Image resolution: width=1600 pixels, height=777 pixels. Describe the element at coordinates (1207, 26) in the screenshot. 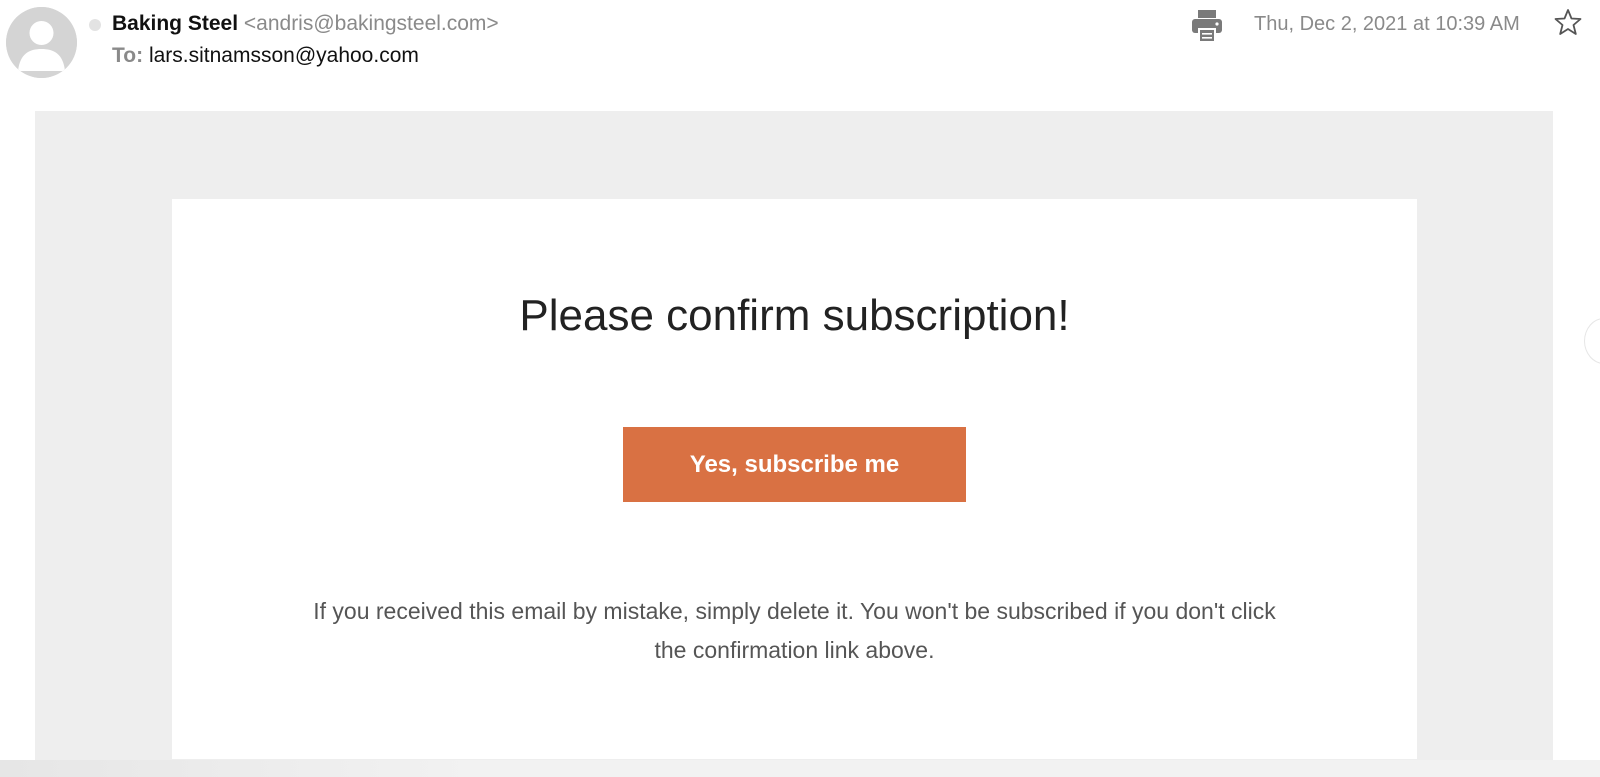

I see `print-icon` at that location.